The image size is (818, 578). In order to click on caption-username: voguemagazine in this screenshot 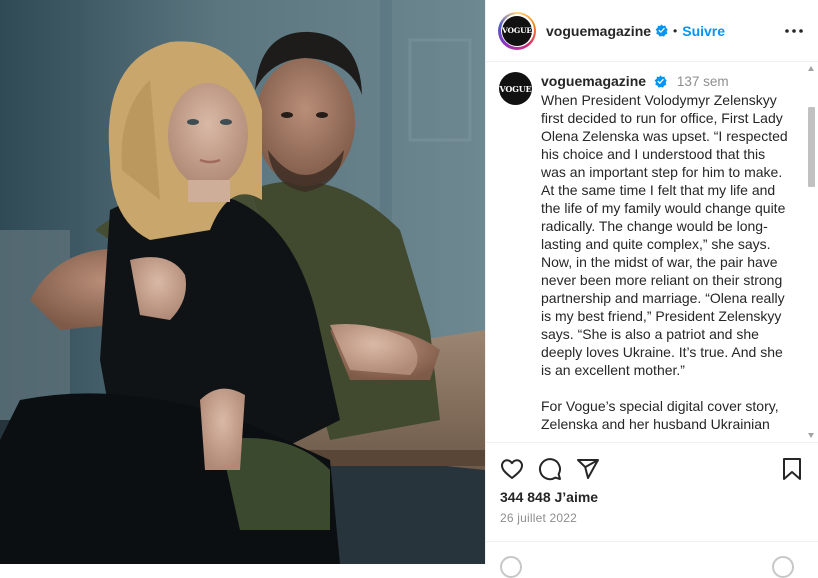, I will do `click(593, 81)`.